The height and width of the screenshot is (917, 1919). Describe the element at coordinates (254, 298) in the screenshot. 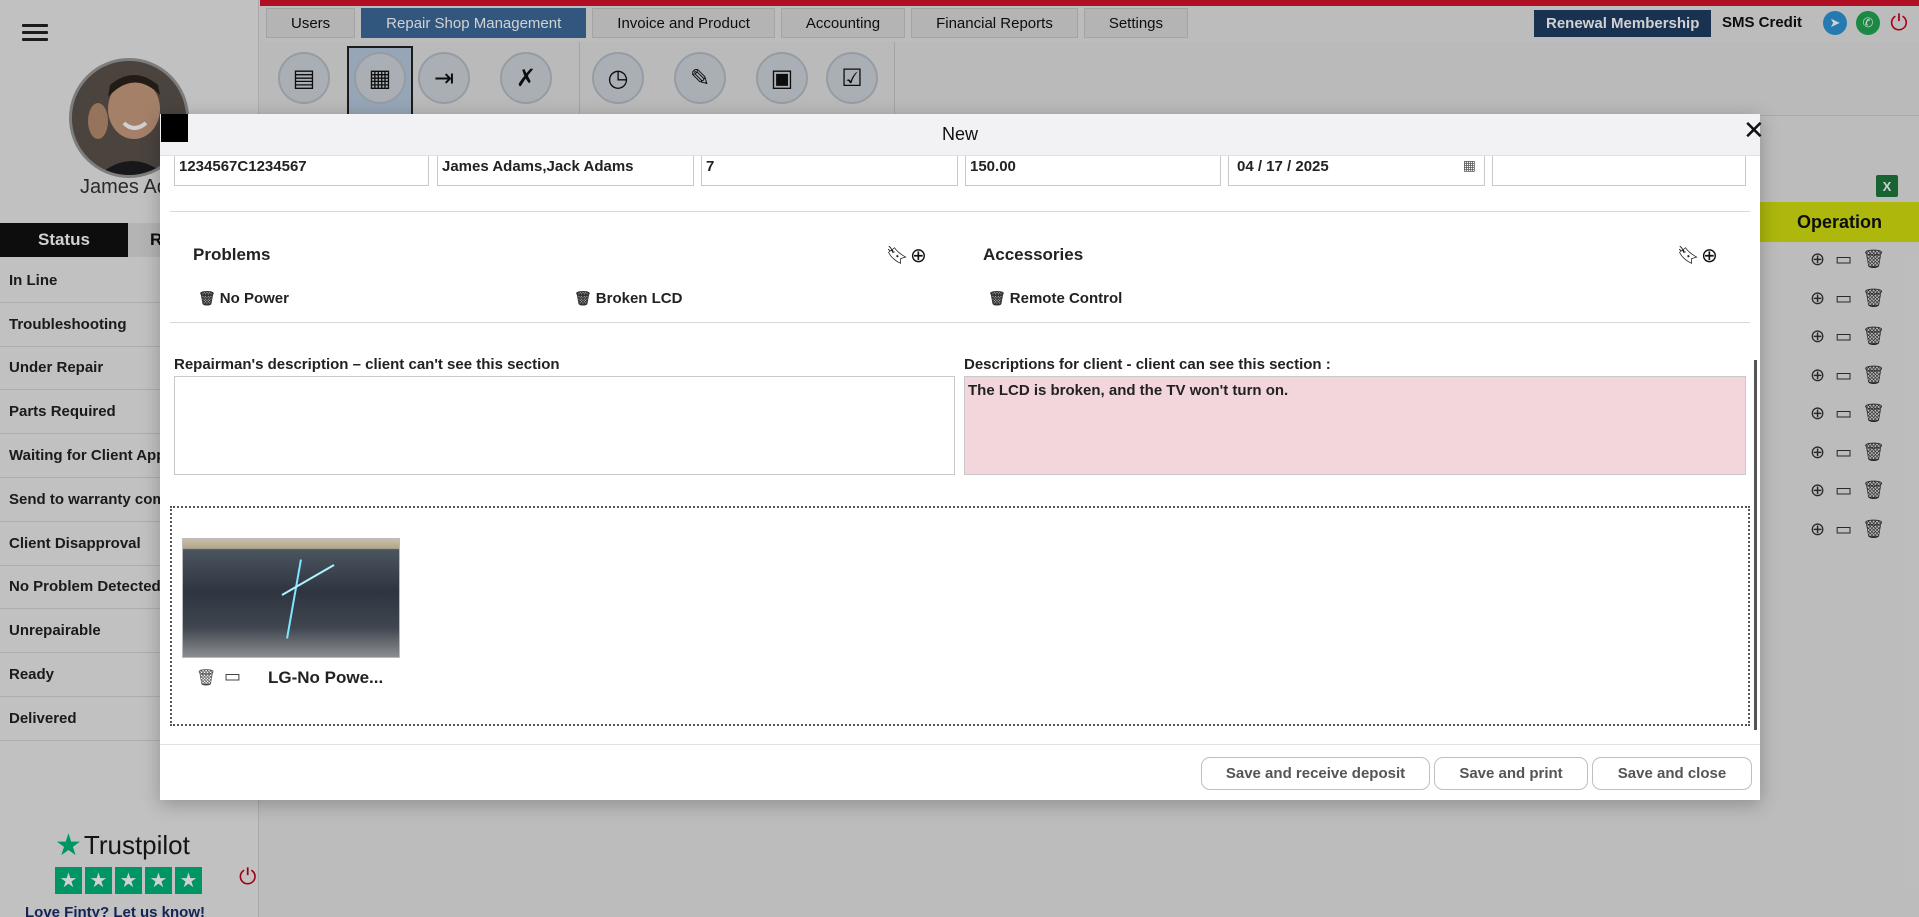

I see `problem-label: No Power` at that location.